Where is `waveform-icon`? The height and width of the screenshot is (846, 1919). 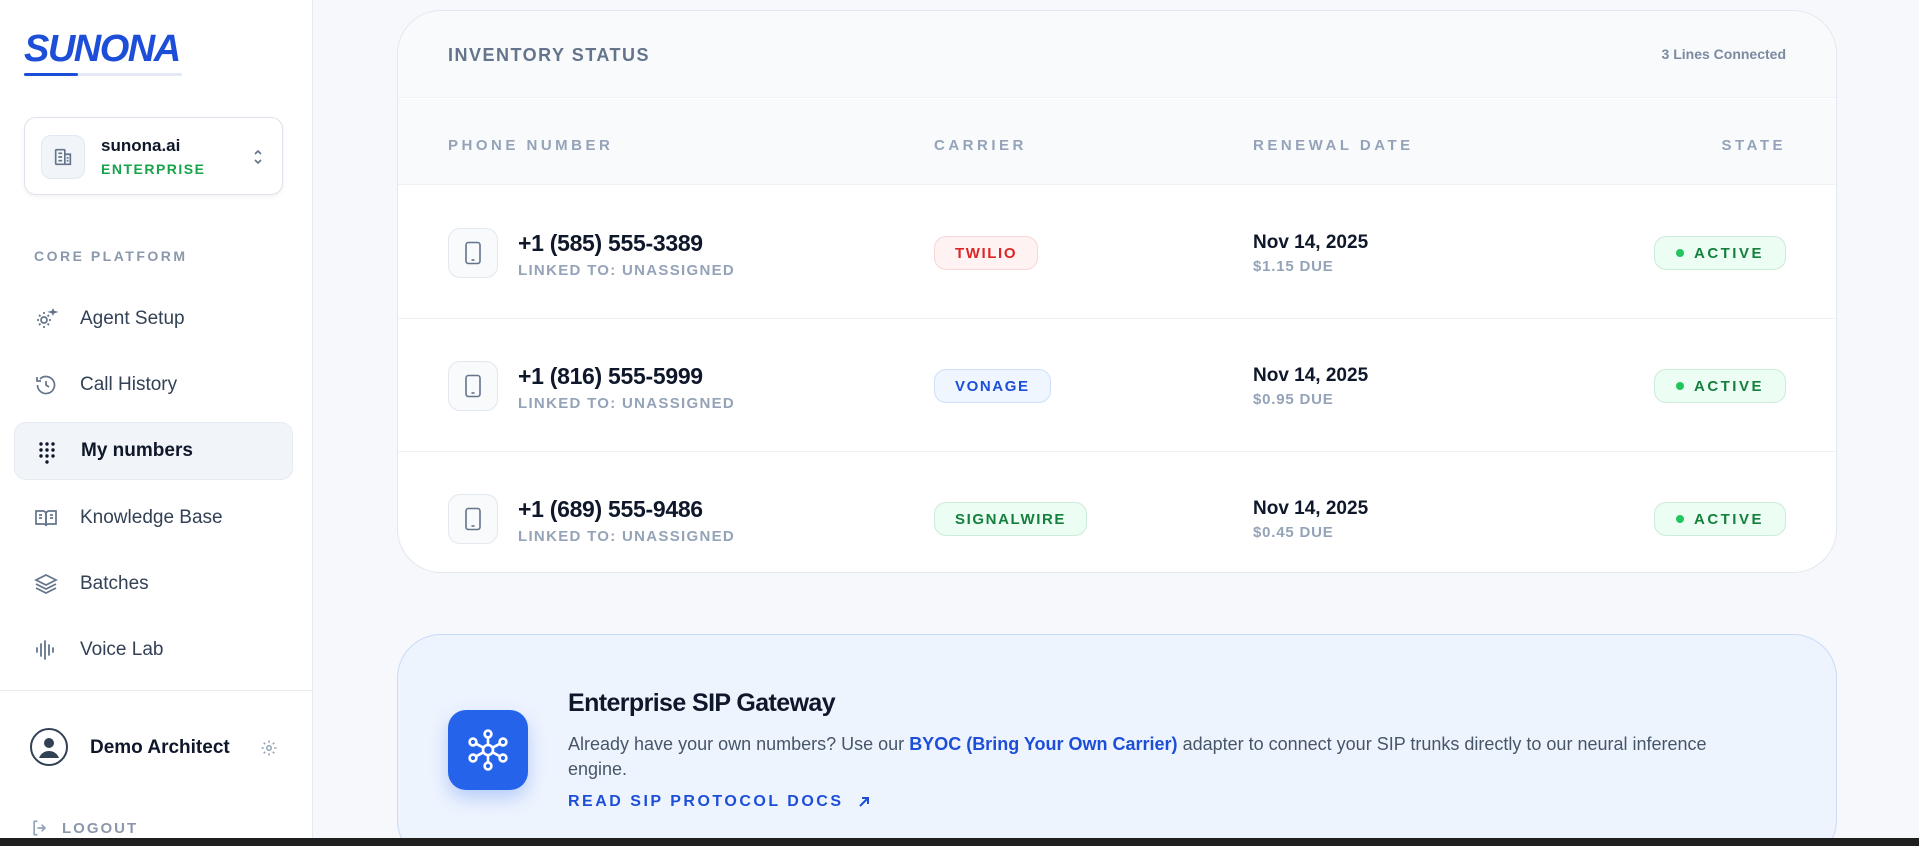
waveform-icon is located at coordinates (45, 650).